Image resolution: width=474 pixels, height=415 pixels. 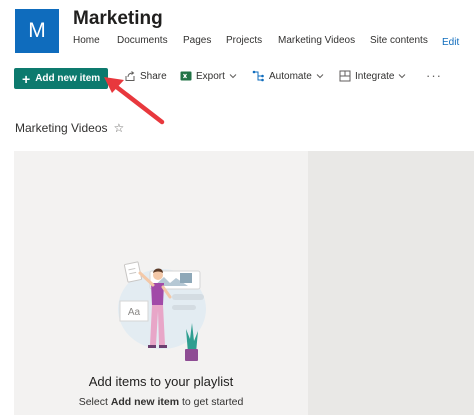 What do you see at coordinates (197, 40) in the screenshot?
I see `nav-link-pages: Pages` at bounding box center [197, 40].